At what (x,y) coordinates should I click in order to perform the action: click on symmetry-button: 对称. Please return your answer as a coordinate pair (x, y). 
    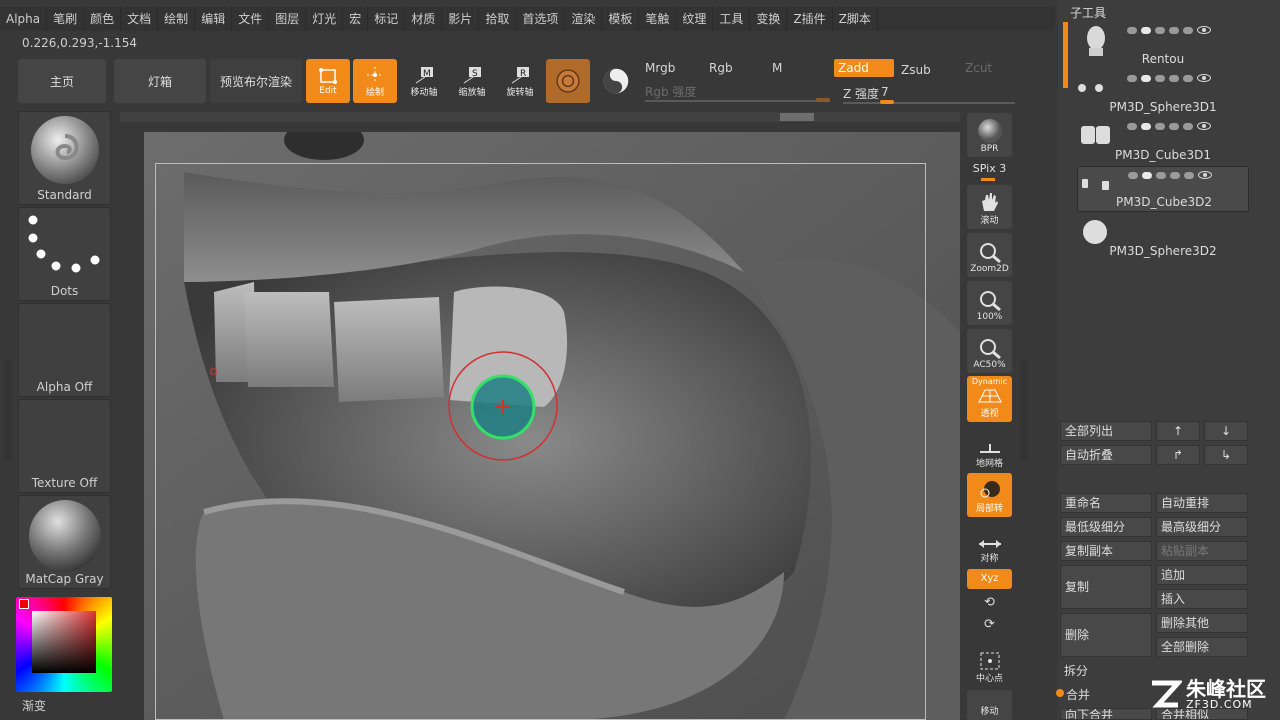
    Looking at the image, I should click on (989, 545).